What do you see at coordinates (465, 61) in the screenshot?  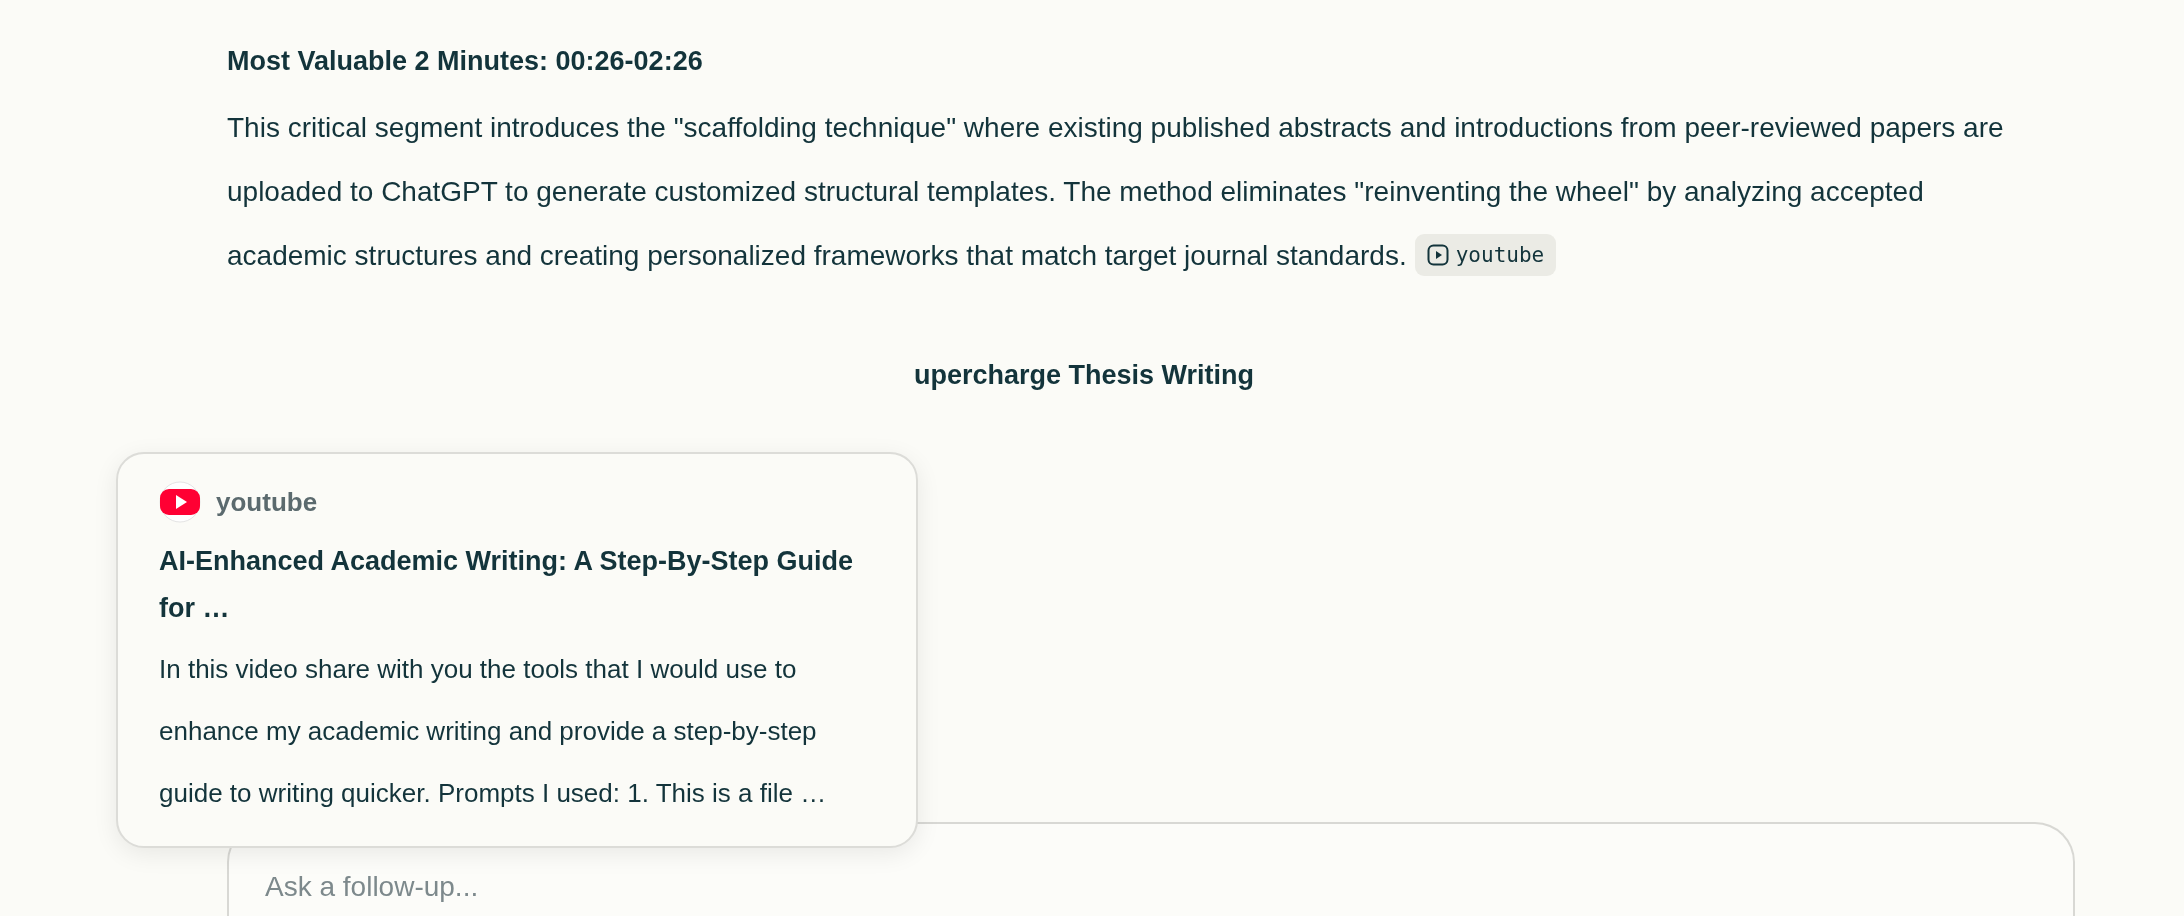 I see `section-heading: Most Valuable 2 Minutes: 00:26-02:26` at bounding box center [465, 61].